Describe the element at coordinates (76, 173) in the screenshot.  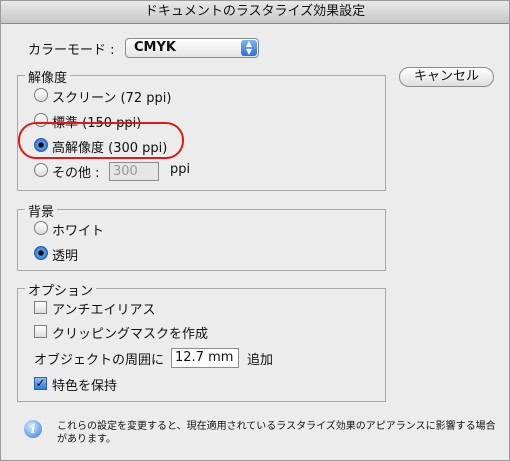
I see `radio-other-label: その他 :` at that location.